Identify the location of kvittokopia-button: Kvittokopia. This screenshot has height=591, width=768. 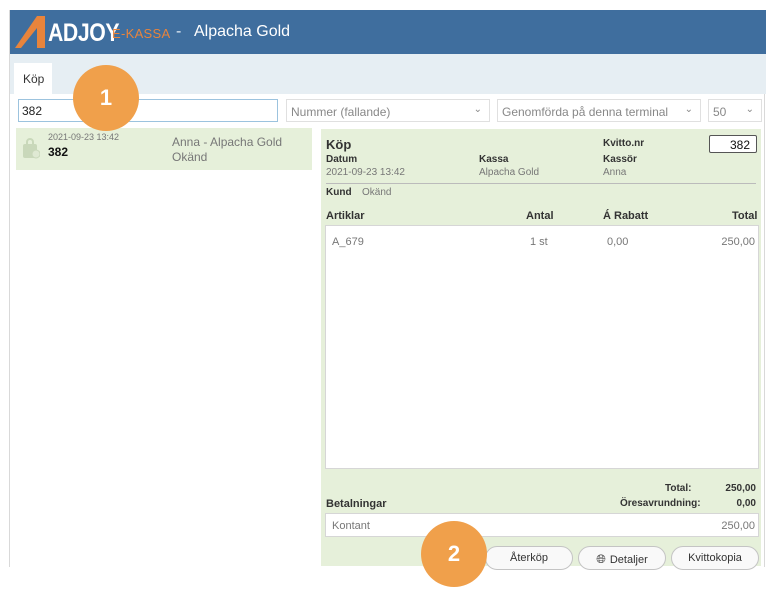
(715, 558).